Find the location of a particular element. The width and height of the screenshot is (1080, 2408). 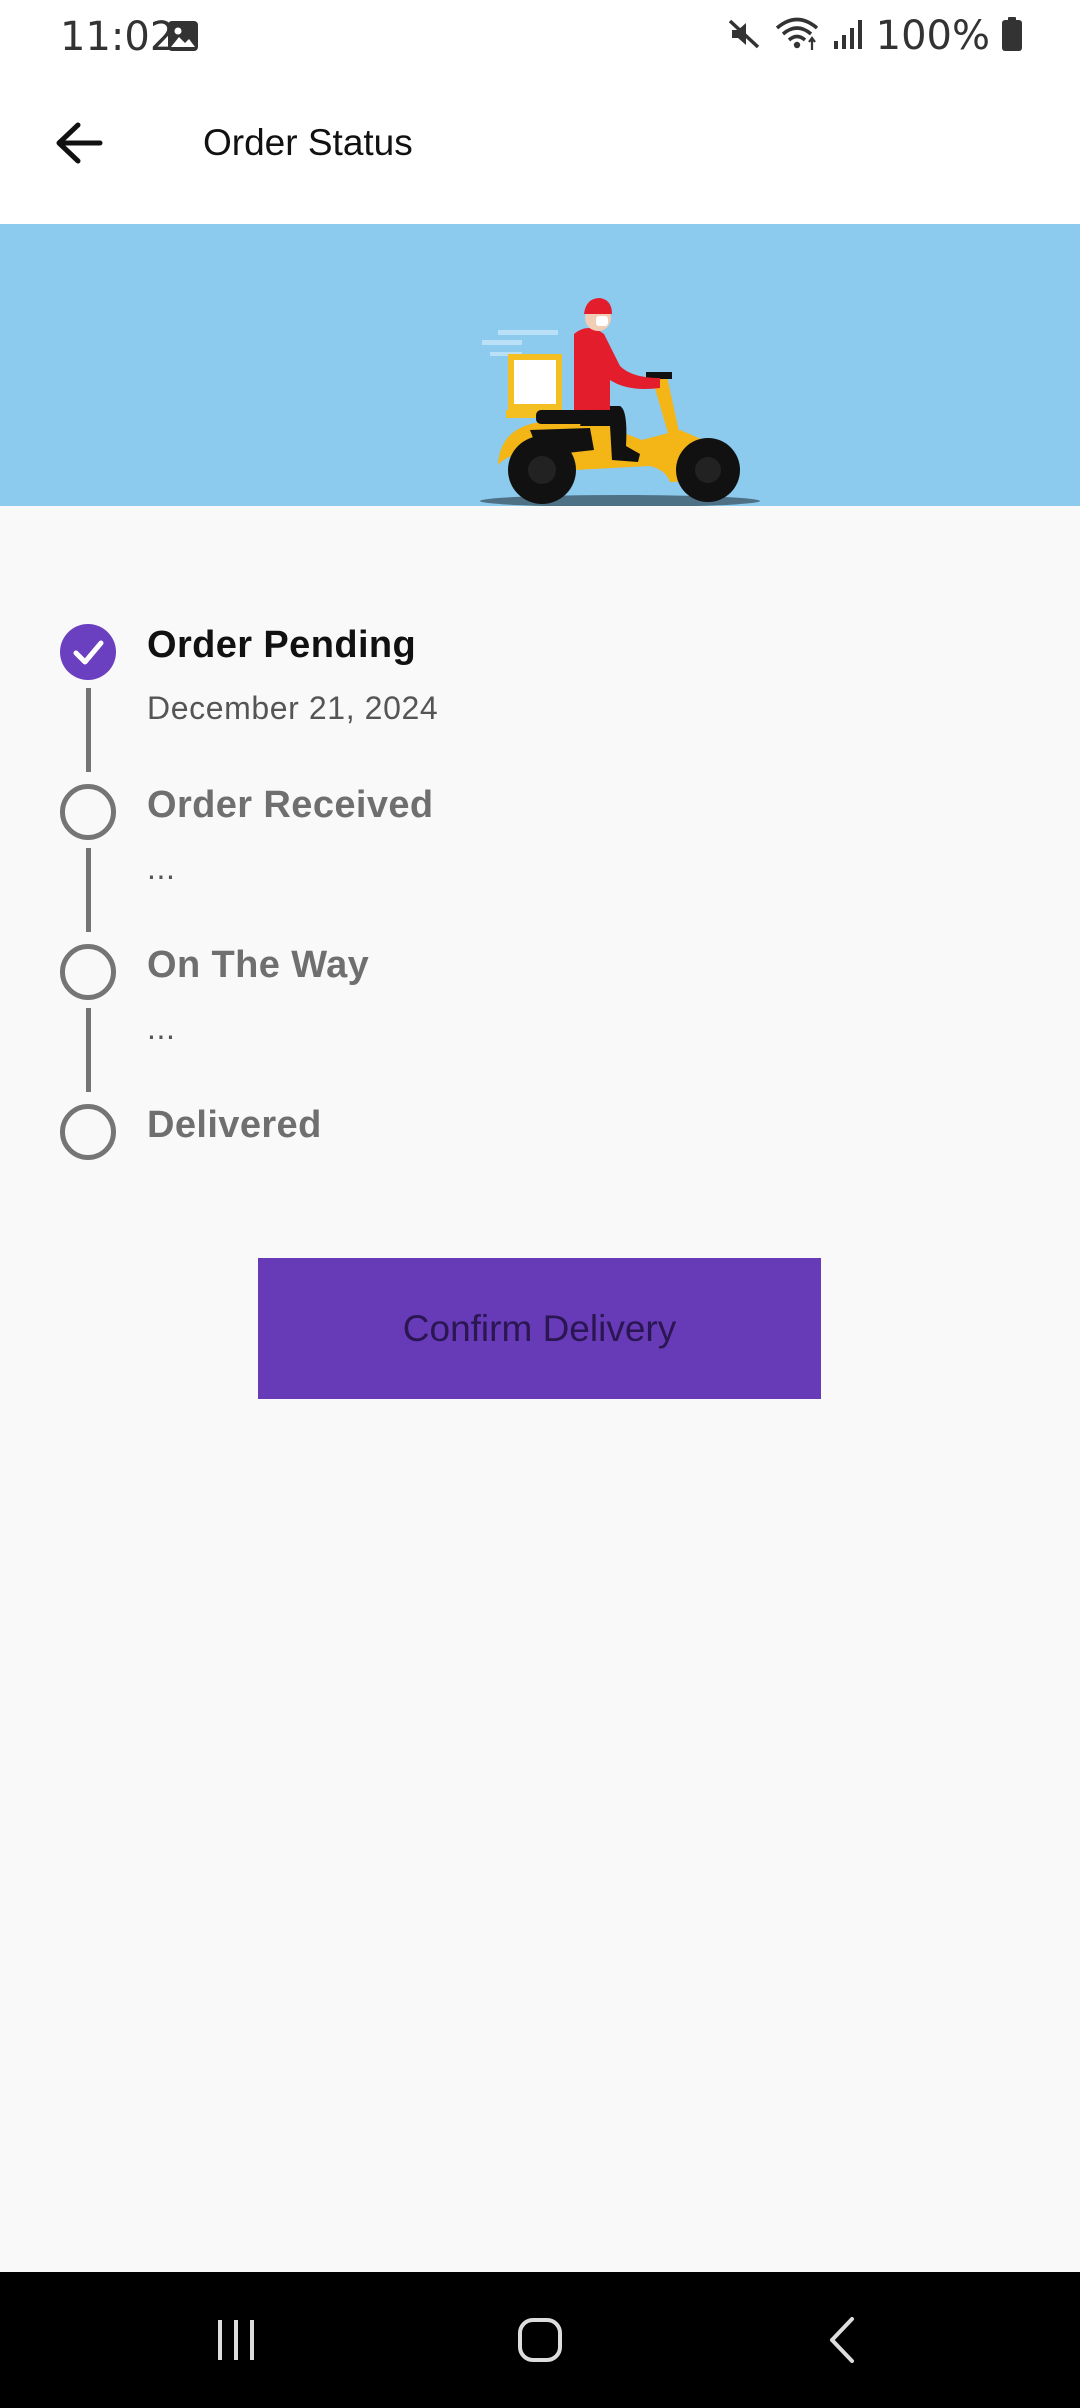

home-icon is located at coordinates (540, 2342).